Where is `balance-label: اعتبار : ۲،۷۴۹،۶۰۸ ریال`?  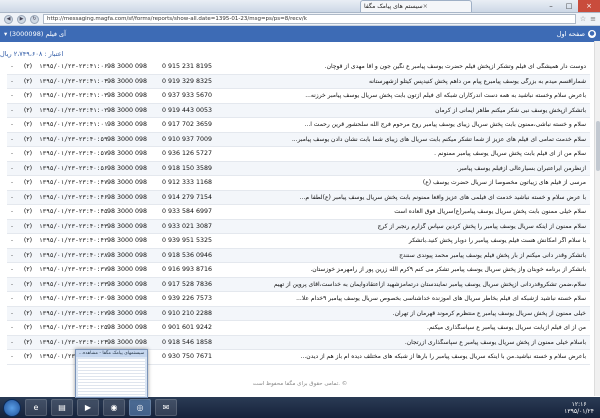 balance-label: اعتبار : ۲،۷۴۹،۶۰۸ ریال is located at coordinates (32, 54).